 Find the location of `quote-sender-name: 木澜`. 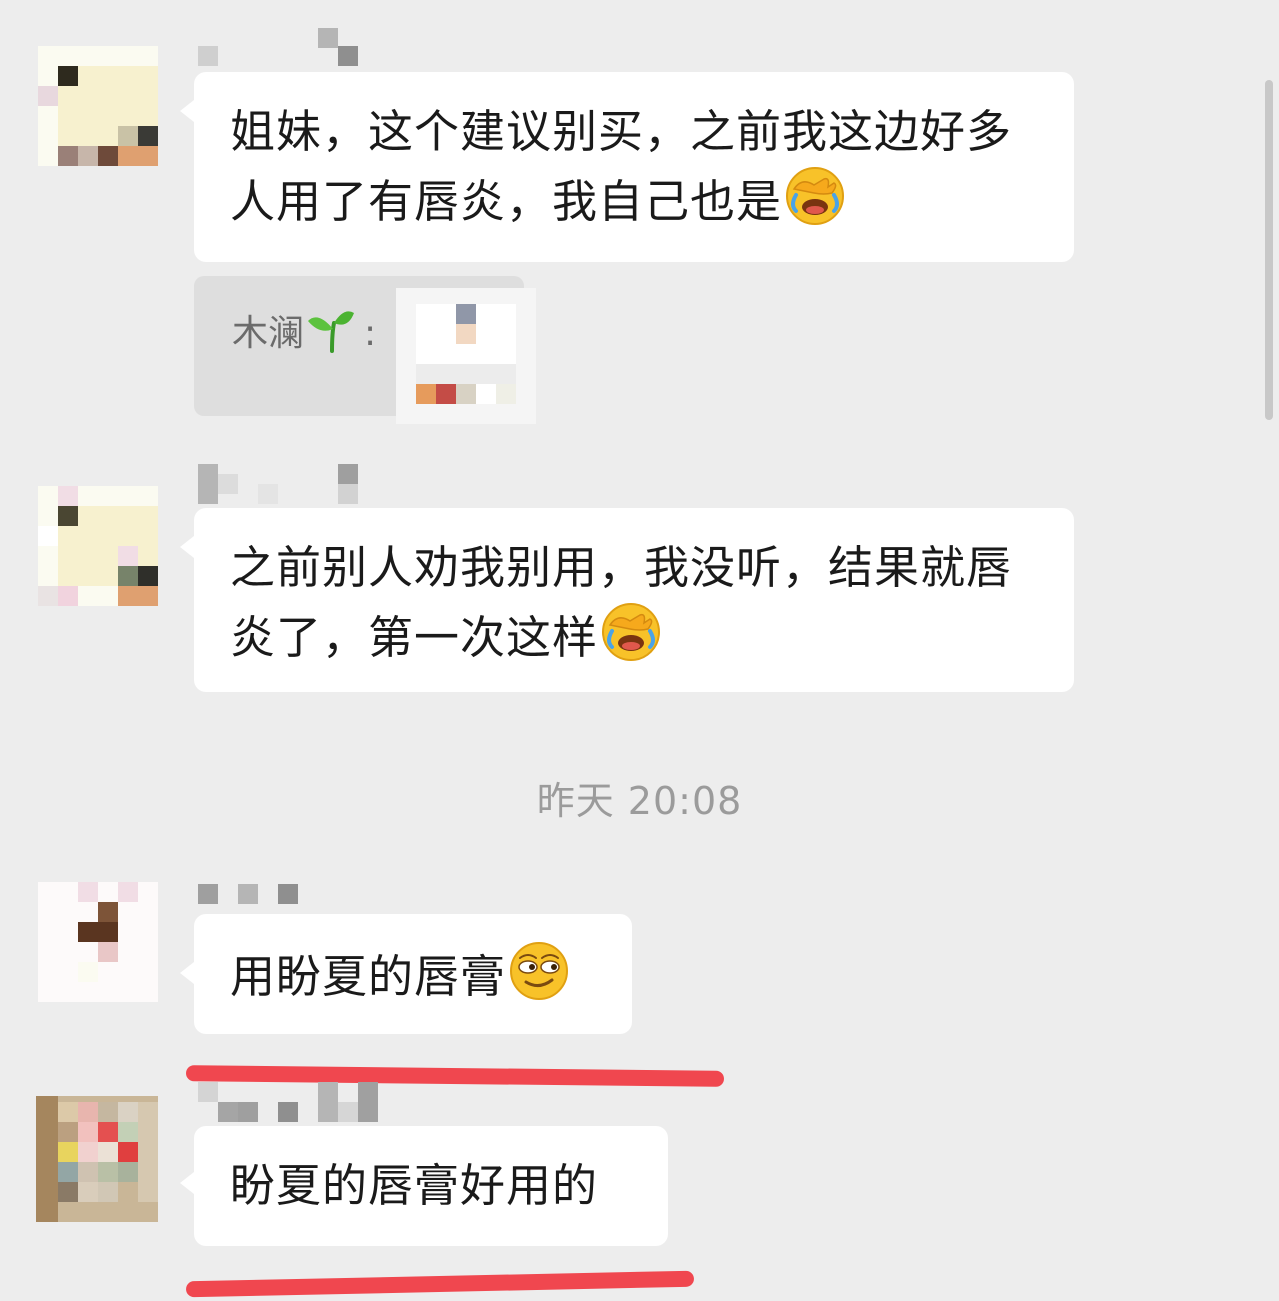

quote-sender-name: 木澜 is located at coordinates (268, 333).